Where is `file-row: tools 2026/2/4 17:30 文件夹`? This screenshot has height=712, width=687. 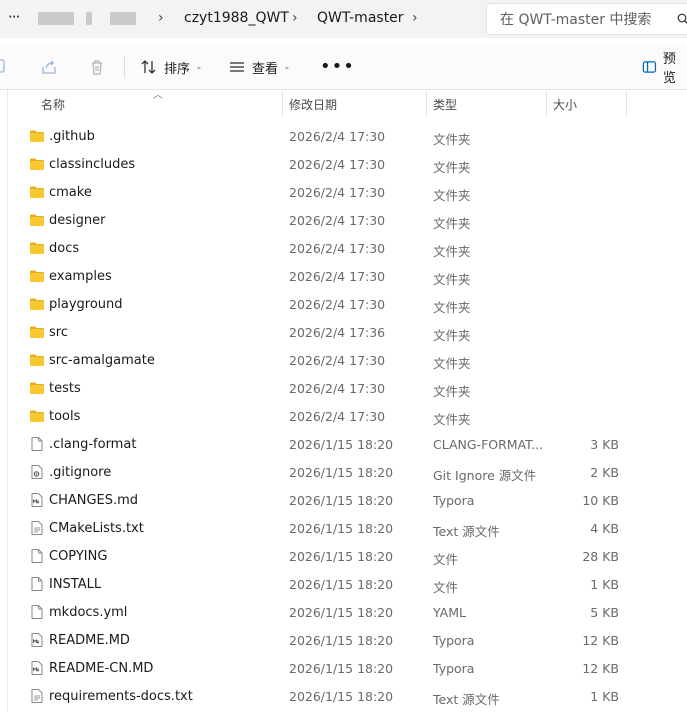
file-row: tools 2026/2/4 17:30 文件夹 is located at coordinates (343, 416).